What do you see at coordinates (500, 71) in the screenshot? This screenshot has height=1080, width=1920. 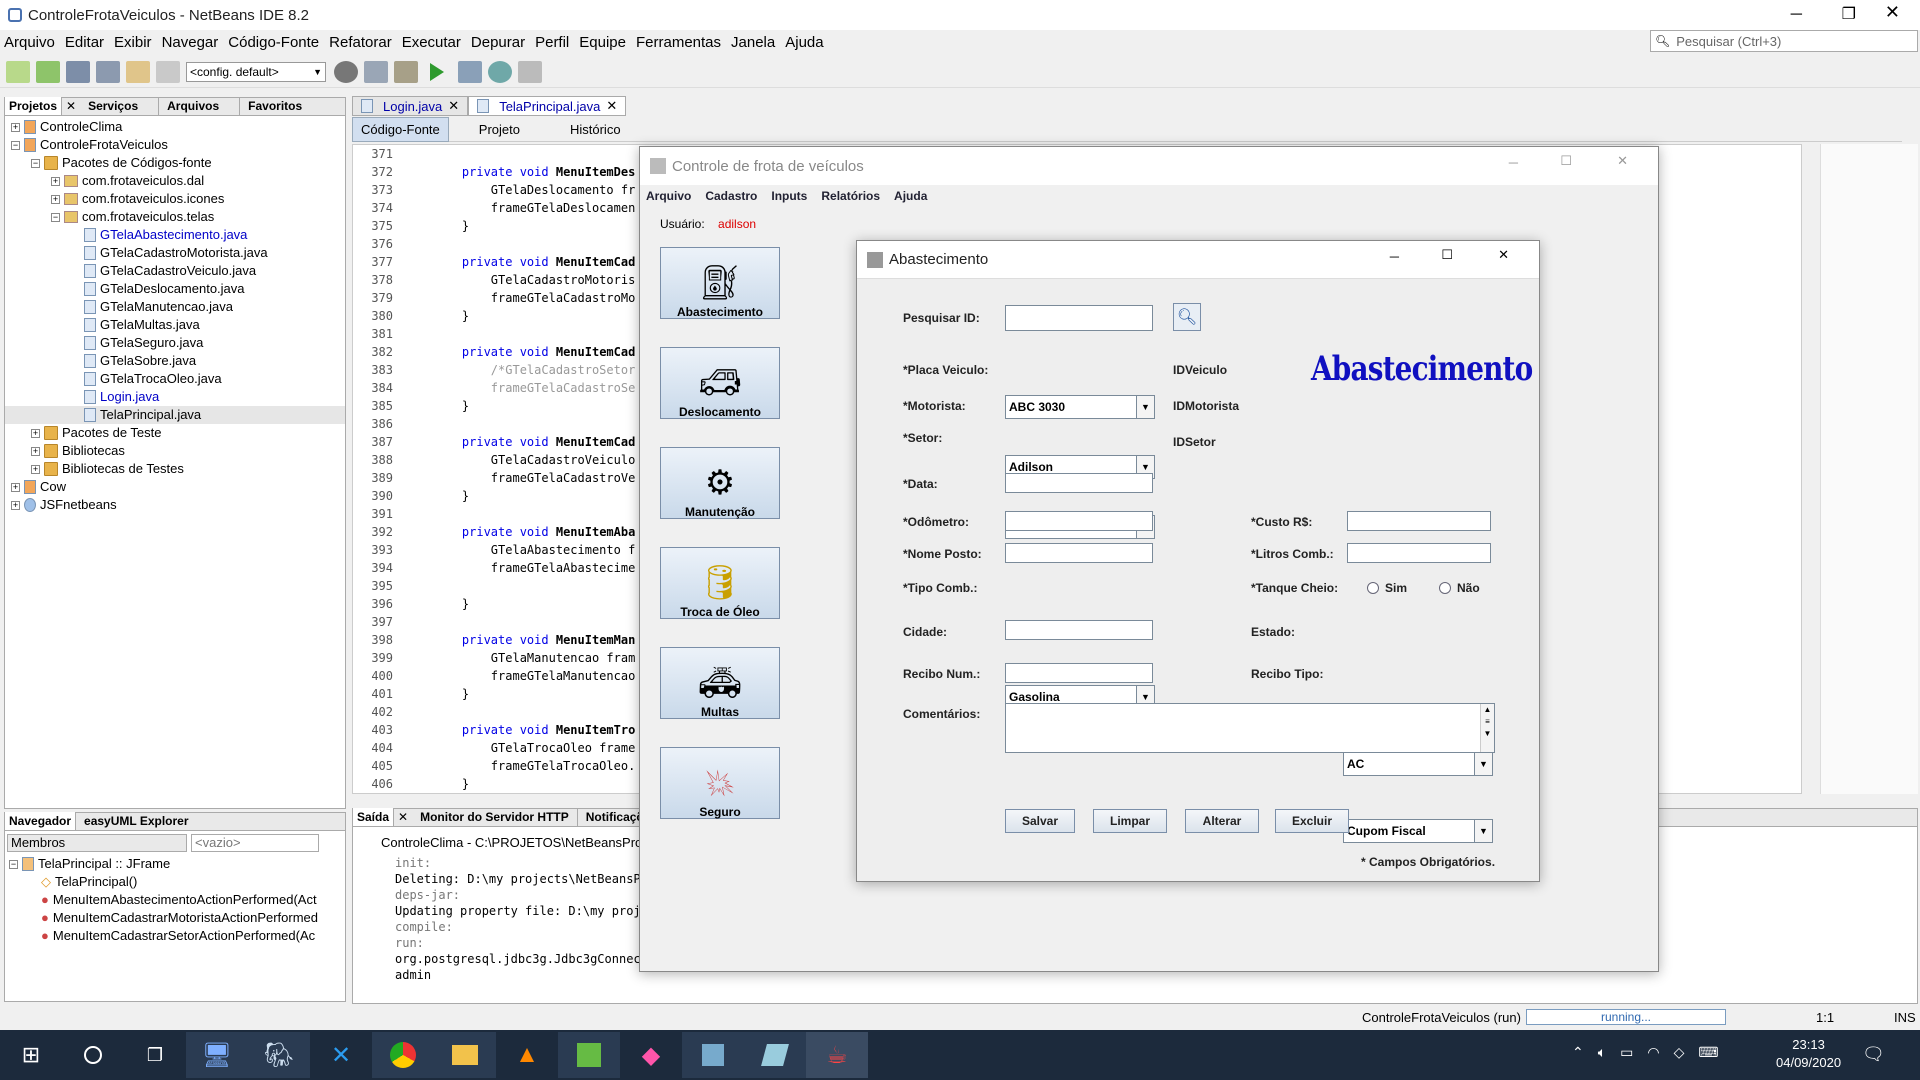 I see `profile-icon` at bounding box center [500, 71].